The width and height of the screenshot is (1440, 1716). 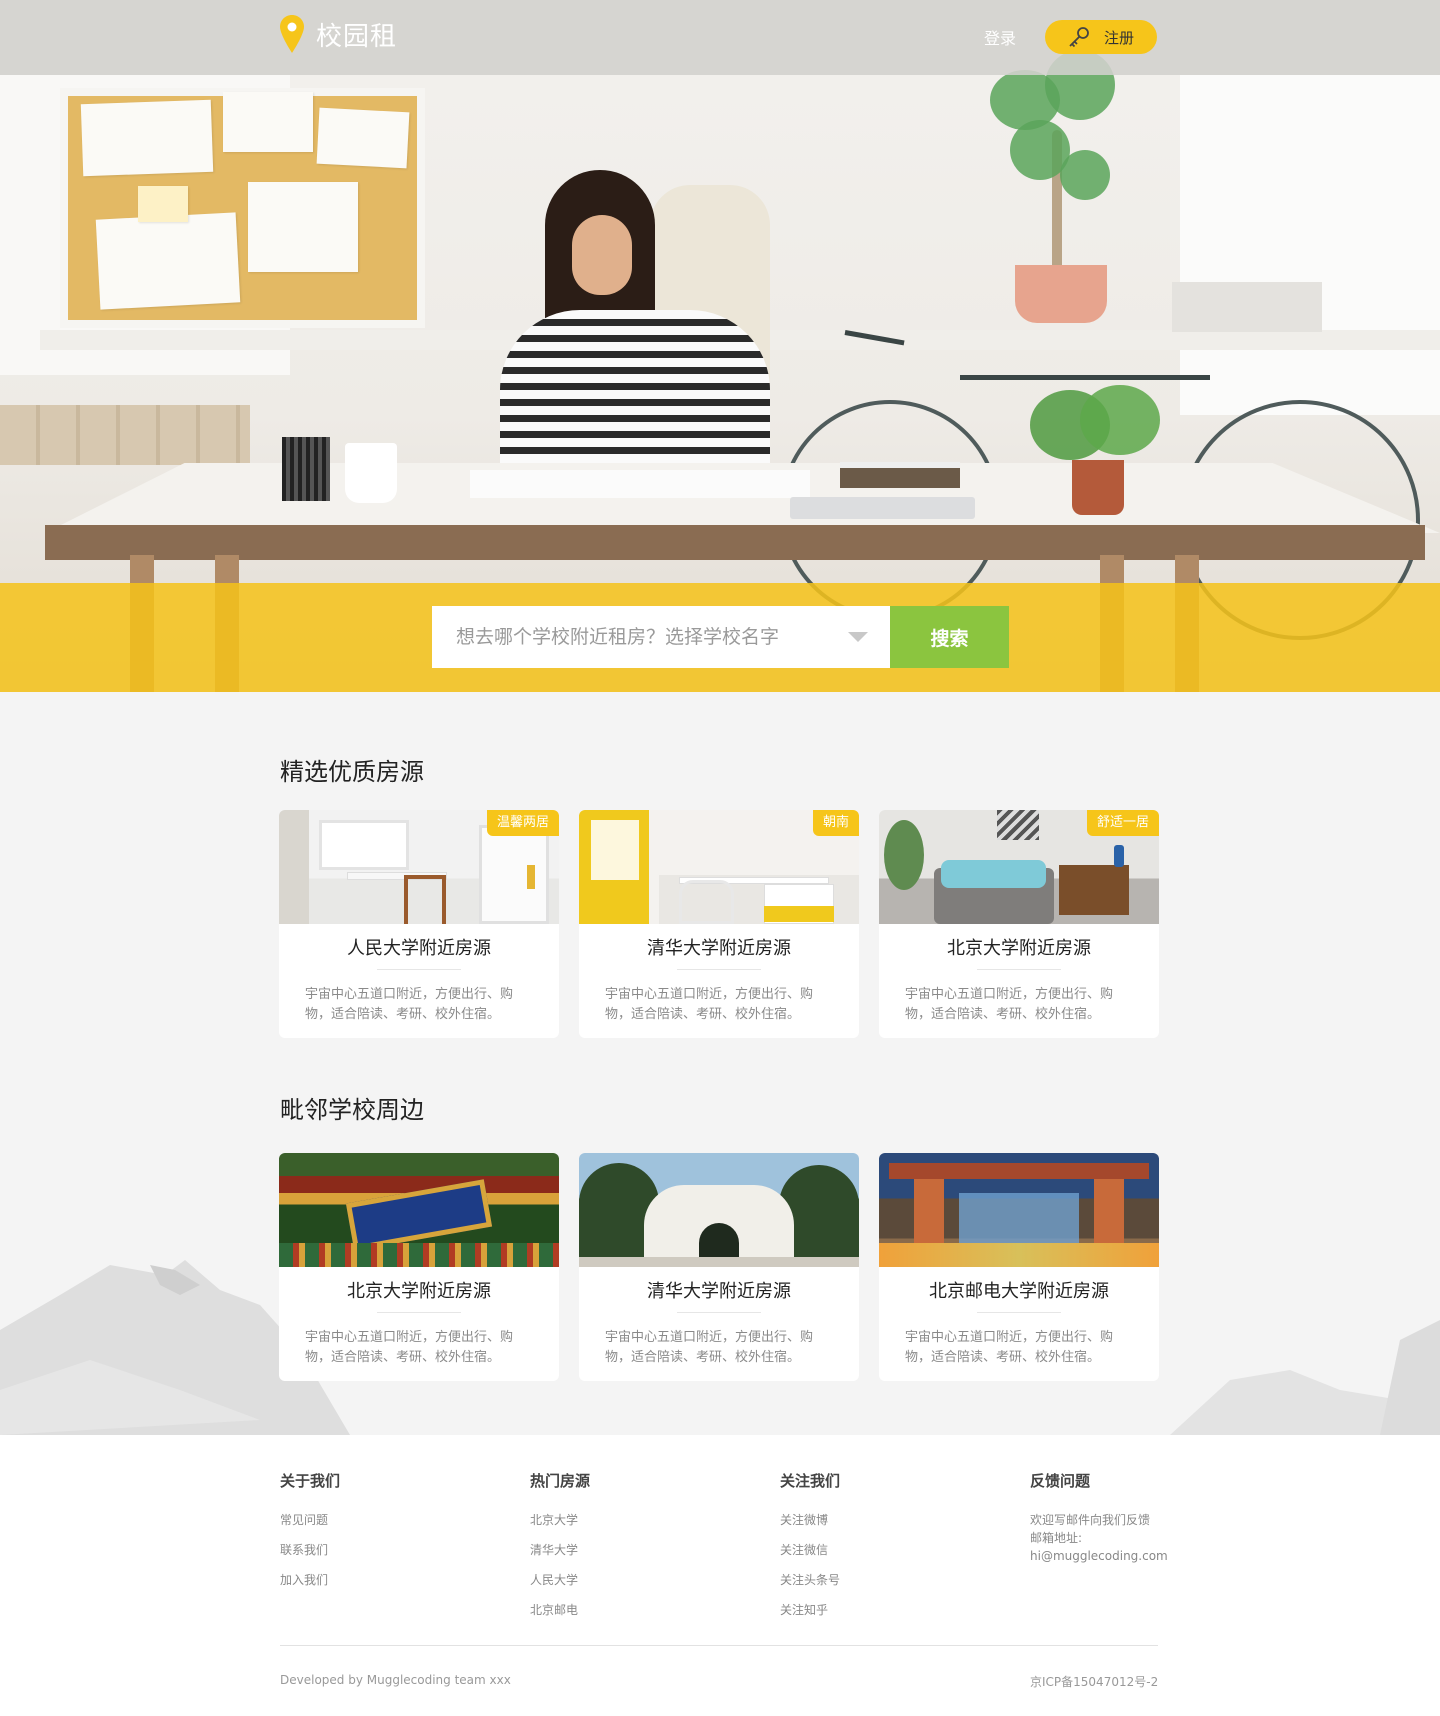 What do you see at coordinates (310, 1519) in the screenshot?
I see `footer-link-faq: 常见问题` at bounding box center [310, 1519].